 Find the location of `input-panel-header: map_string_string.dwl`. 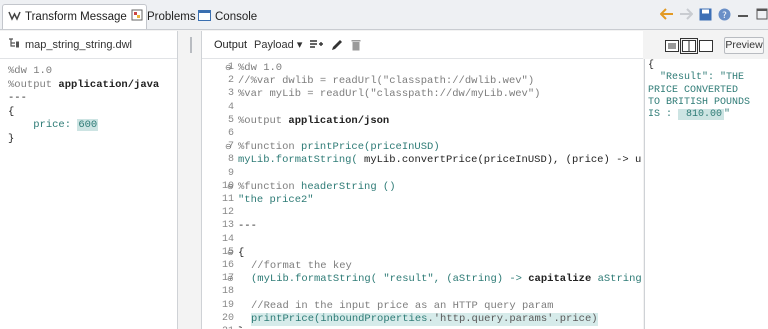

input-panel-header: map_string_string.dwl is located at coordinates (88, 45).